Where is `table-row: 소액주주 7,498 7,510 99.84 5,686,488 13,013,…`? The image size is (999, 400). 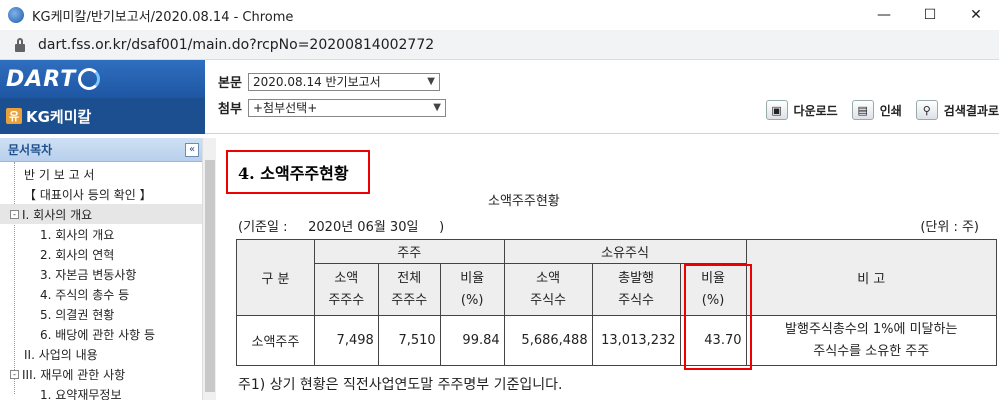
table-row: 소액주주 7,498 7,510 99.84 5,686,488 13,013,… is located at coordinates (616, 340).